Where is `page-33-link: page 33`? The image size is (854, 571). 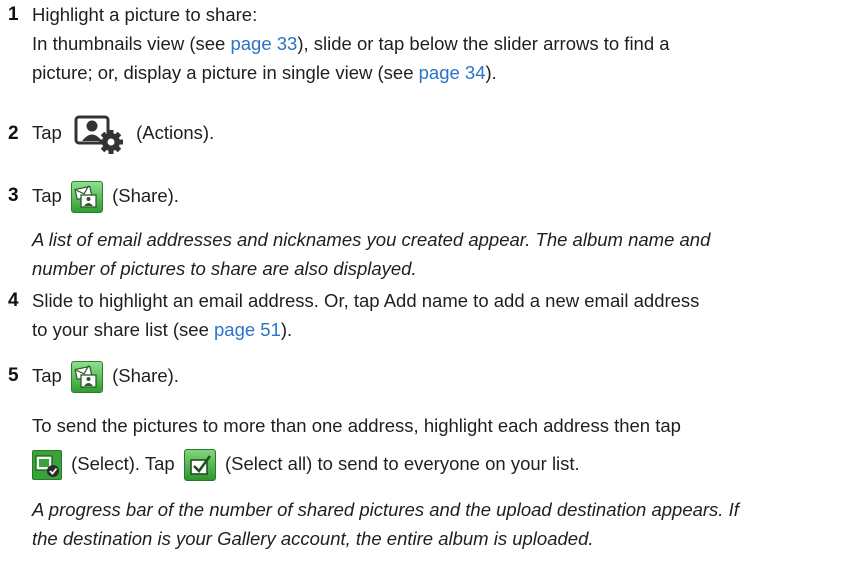
page-33-link: page 33 is located at coordinates (263, 43).